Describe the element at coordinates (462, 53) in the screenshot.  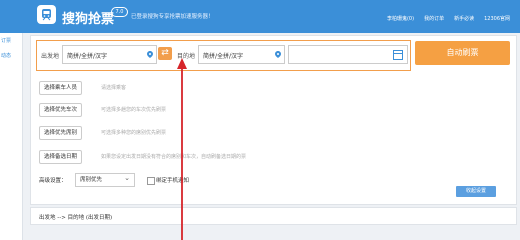
I see `auto-refresh-button: 自动刷票` at that location.